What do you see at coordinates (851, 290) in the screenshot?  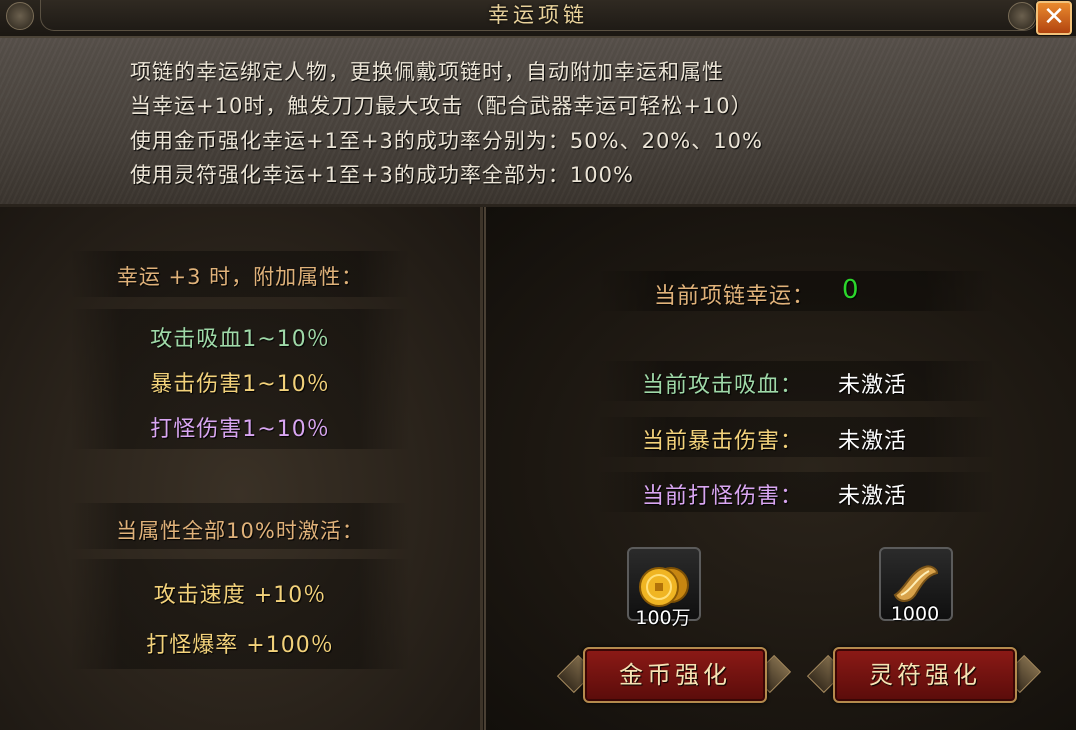 I see `luck-value: 0` at bounding box center [851, 290].